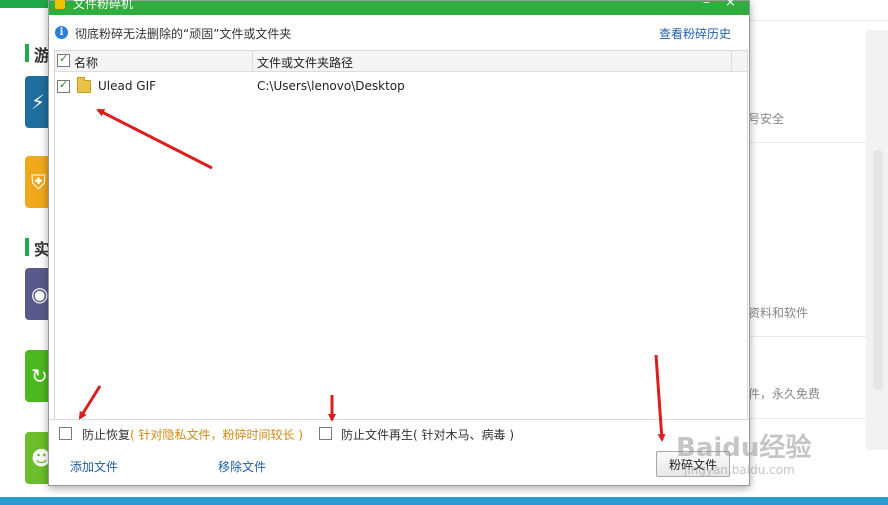 The width and height of the screenshot is (888, 505). I want to click on list-header: ✓ 名称 文件或文件夹路径, so click(401, 61).